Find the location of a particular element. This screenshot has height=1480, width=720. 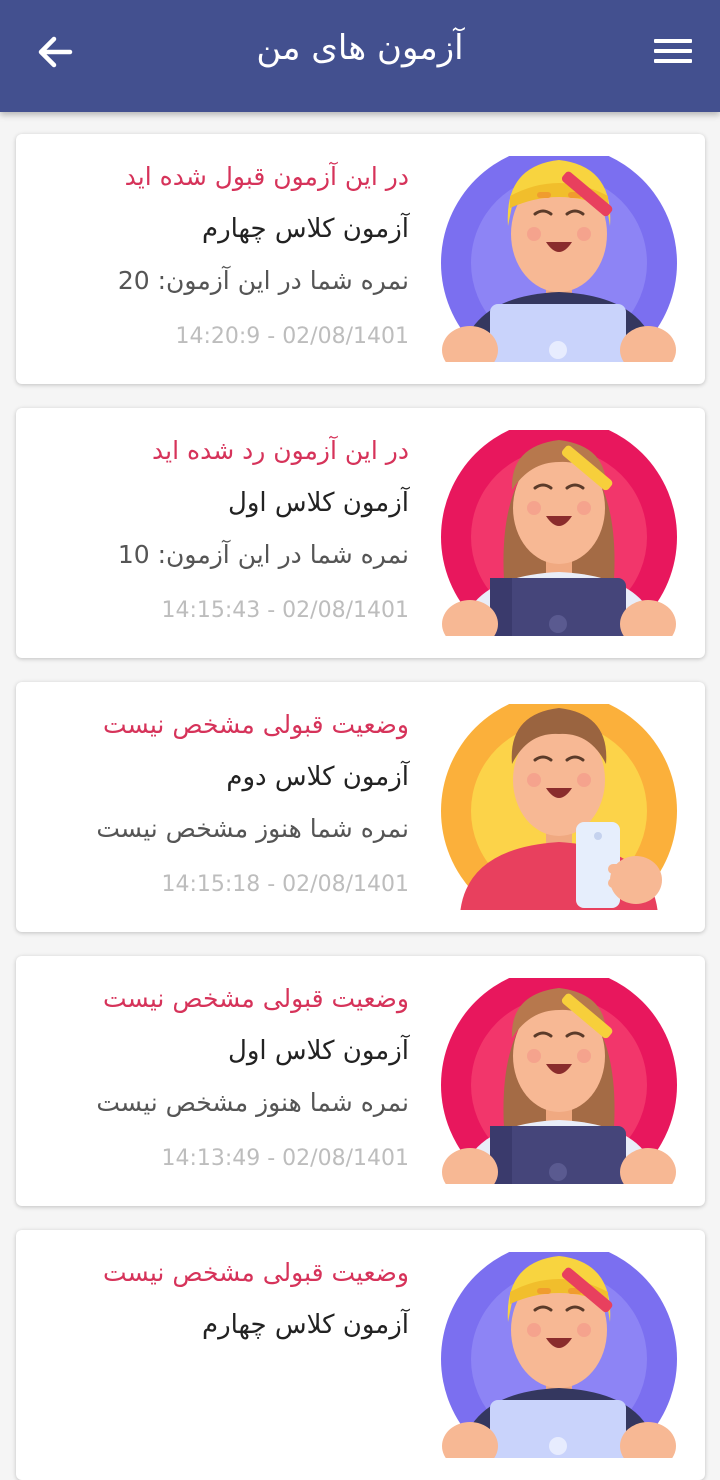

exam-status: در این آزمون قبول شده اید is located at coordinates (266, 176).